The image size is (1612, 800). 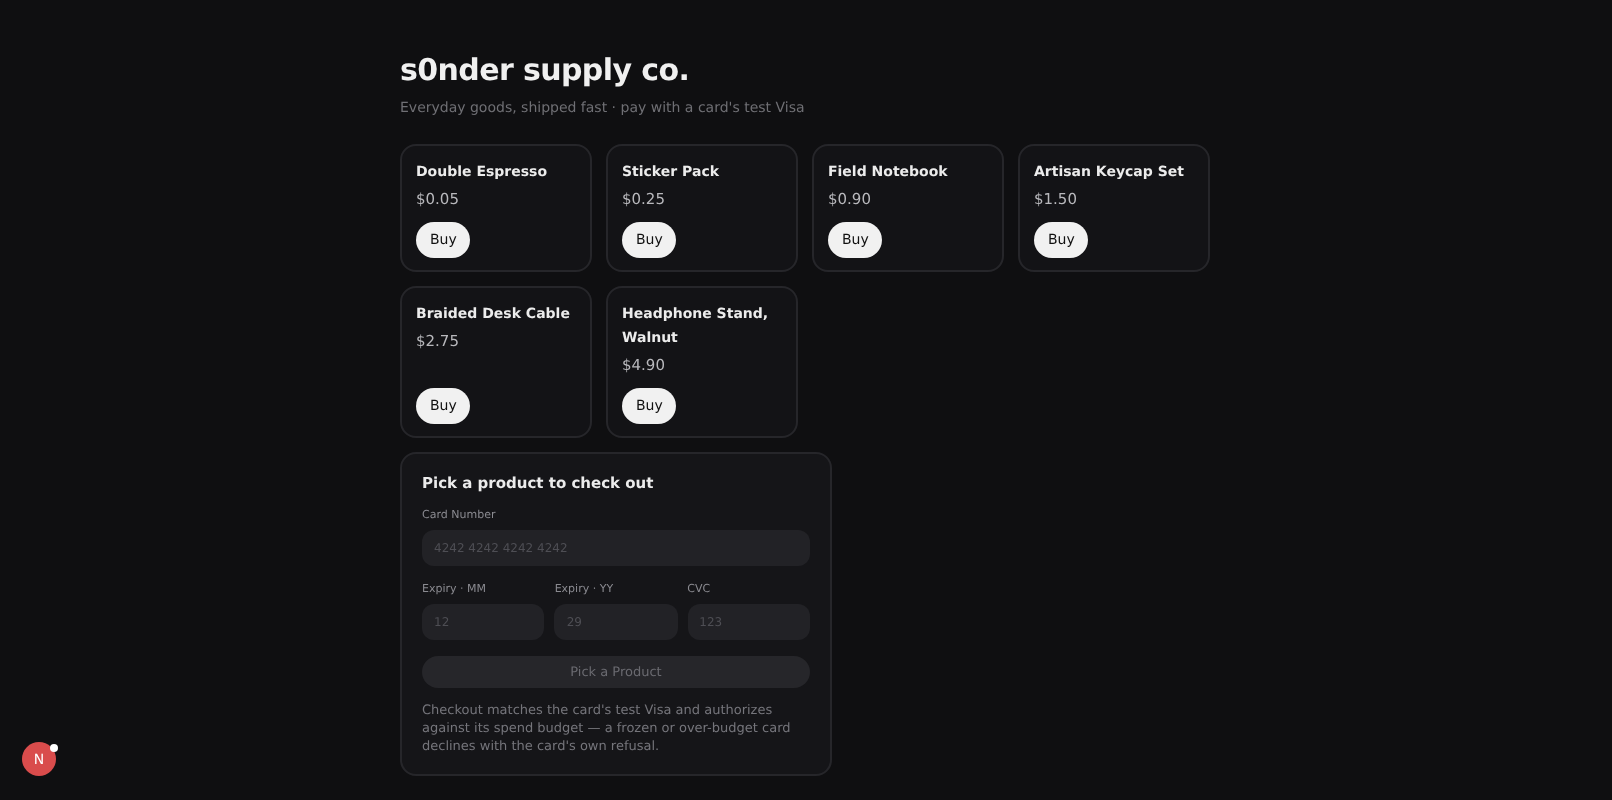 What do you see at coordinates (54, 748) in the screenshot?
I see `status-dot-icon` at bounding box center [54, 748].